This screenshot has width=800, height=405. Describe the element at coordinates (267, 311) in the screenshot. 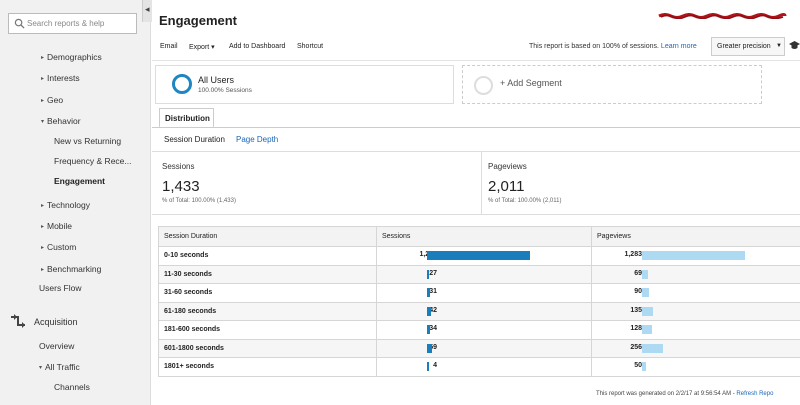

I see `cell-duration: 61-180 seconds` at that location.